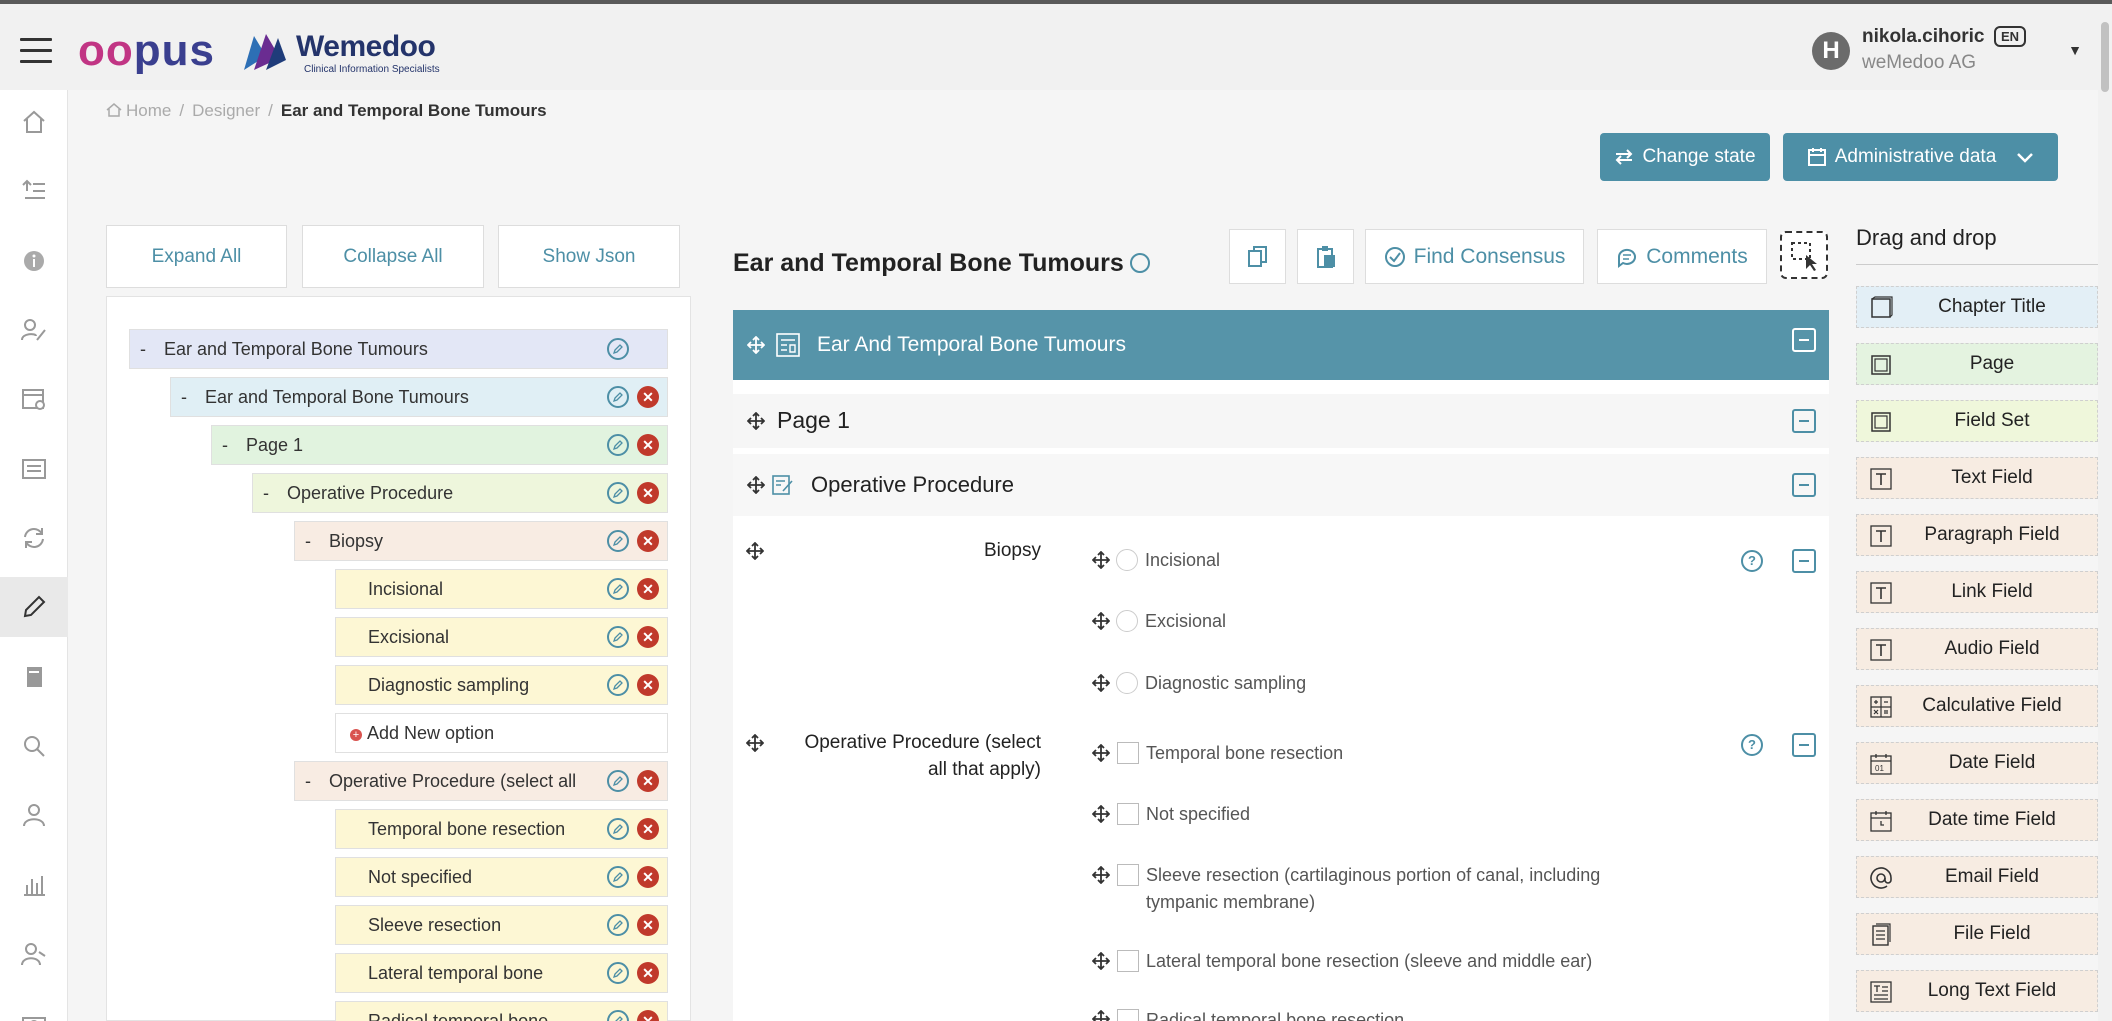  What do you see at coordinates (34, 607) in the screenshot?
I see `nav-designer` at bounding box center [34, 607].